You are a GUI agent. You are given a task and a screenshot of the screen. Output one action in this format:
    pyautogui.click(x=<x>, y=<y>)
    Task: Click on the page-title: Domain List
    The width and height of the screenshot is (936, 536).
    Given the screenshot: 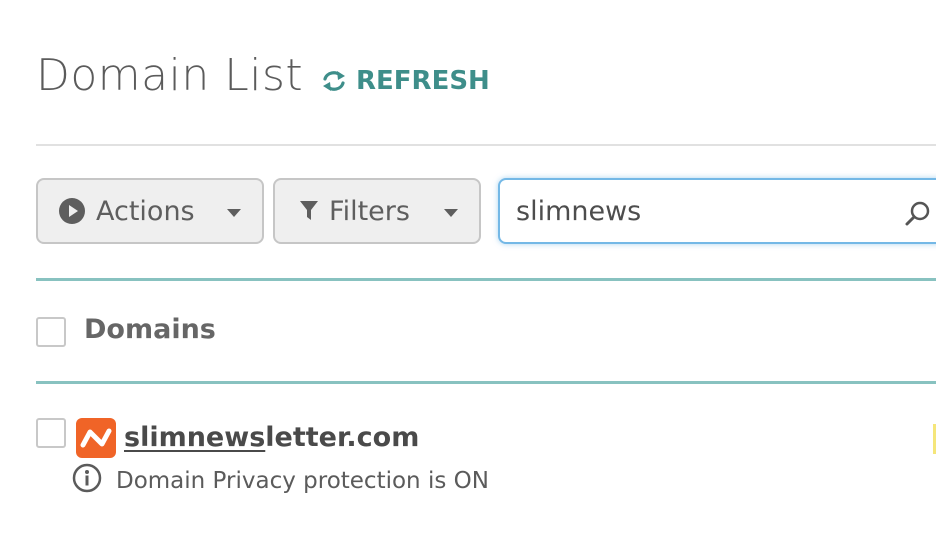 What is the action you would take?
    pyautogui.click(x=170, y=75)
    